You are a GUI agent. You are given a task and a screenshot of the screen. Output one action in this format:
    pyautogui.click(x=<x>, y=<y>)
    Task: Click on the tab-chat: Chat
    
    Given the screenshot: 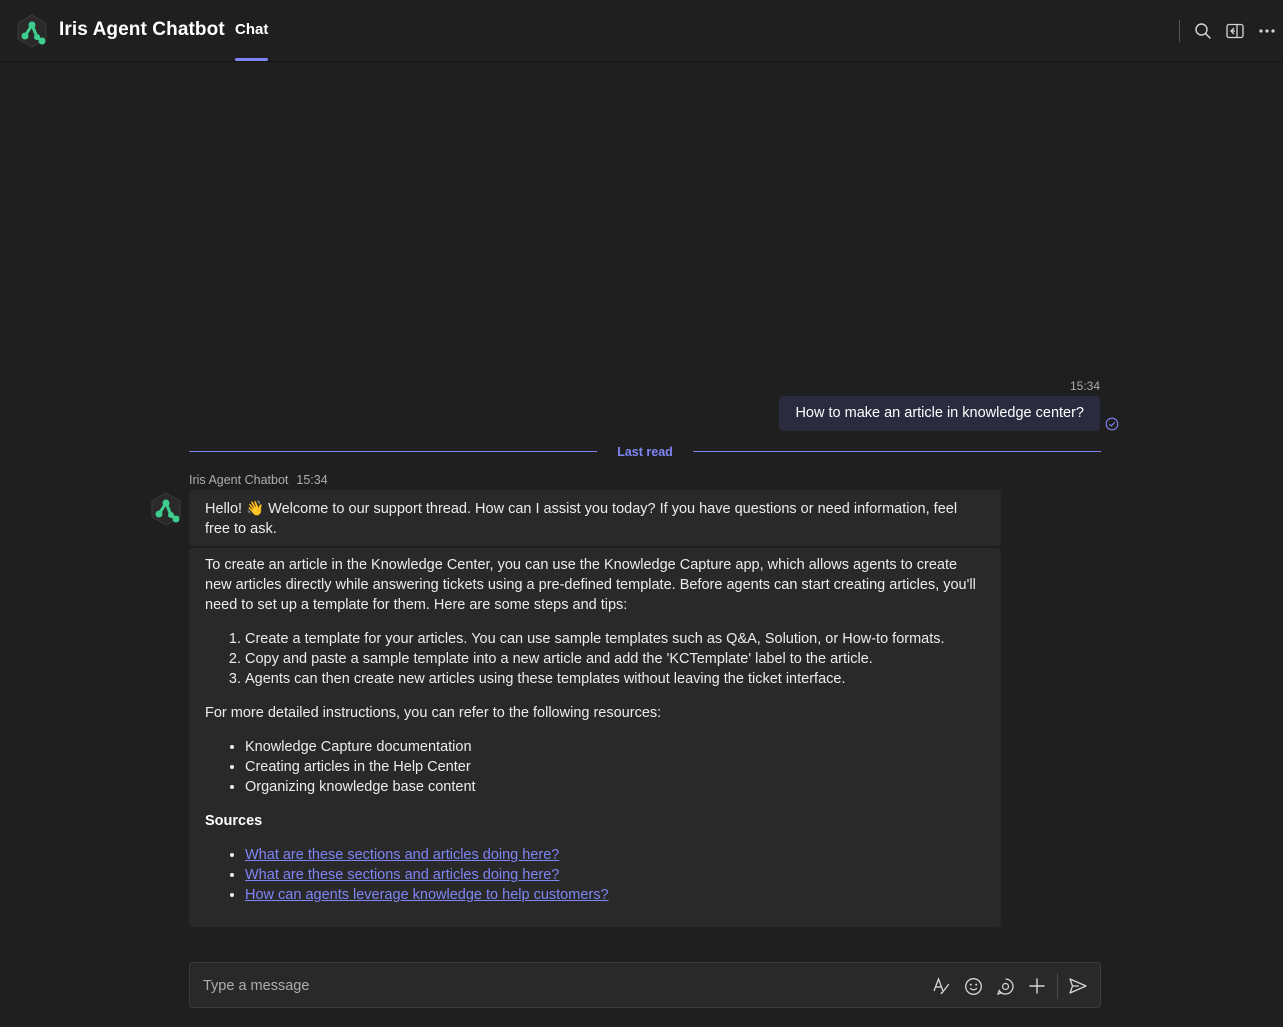 What is the action you would take?
    pyautogui.click(x=251, y=29)
    